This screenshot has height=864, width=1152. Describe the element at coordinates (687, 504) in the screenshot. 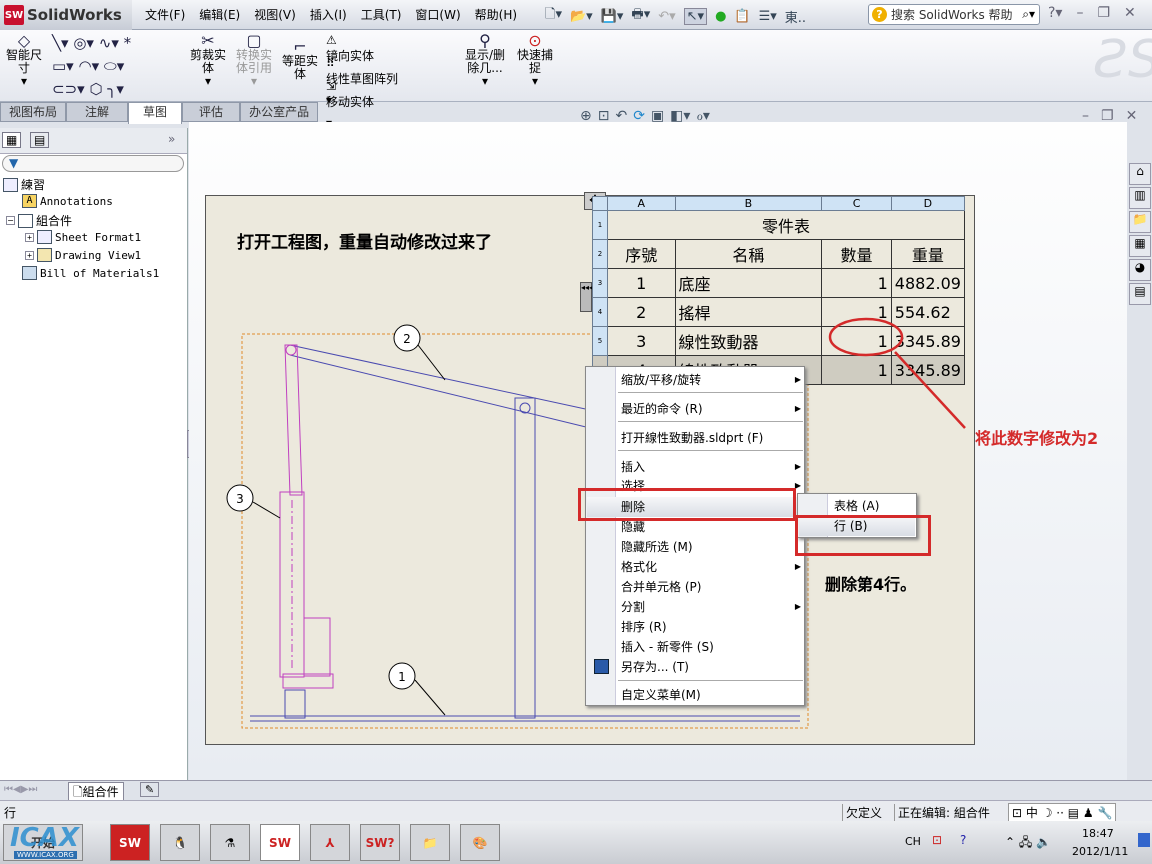

I see `highlight-box-delete` at that location.